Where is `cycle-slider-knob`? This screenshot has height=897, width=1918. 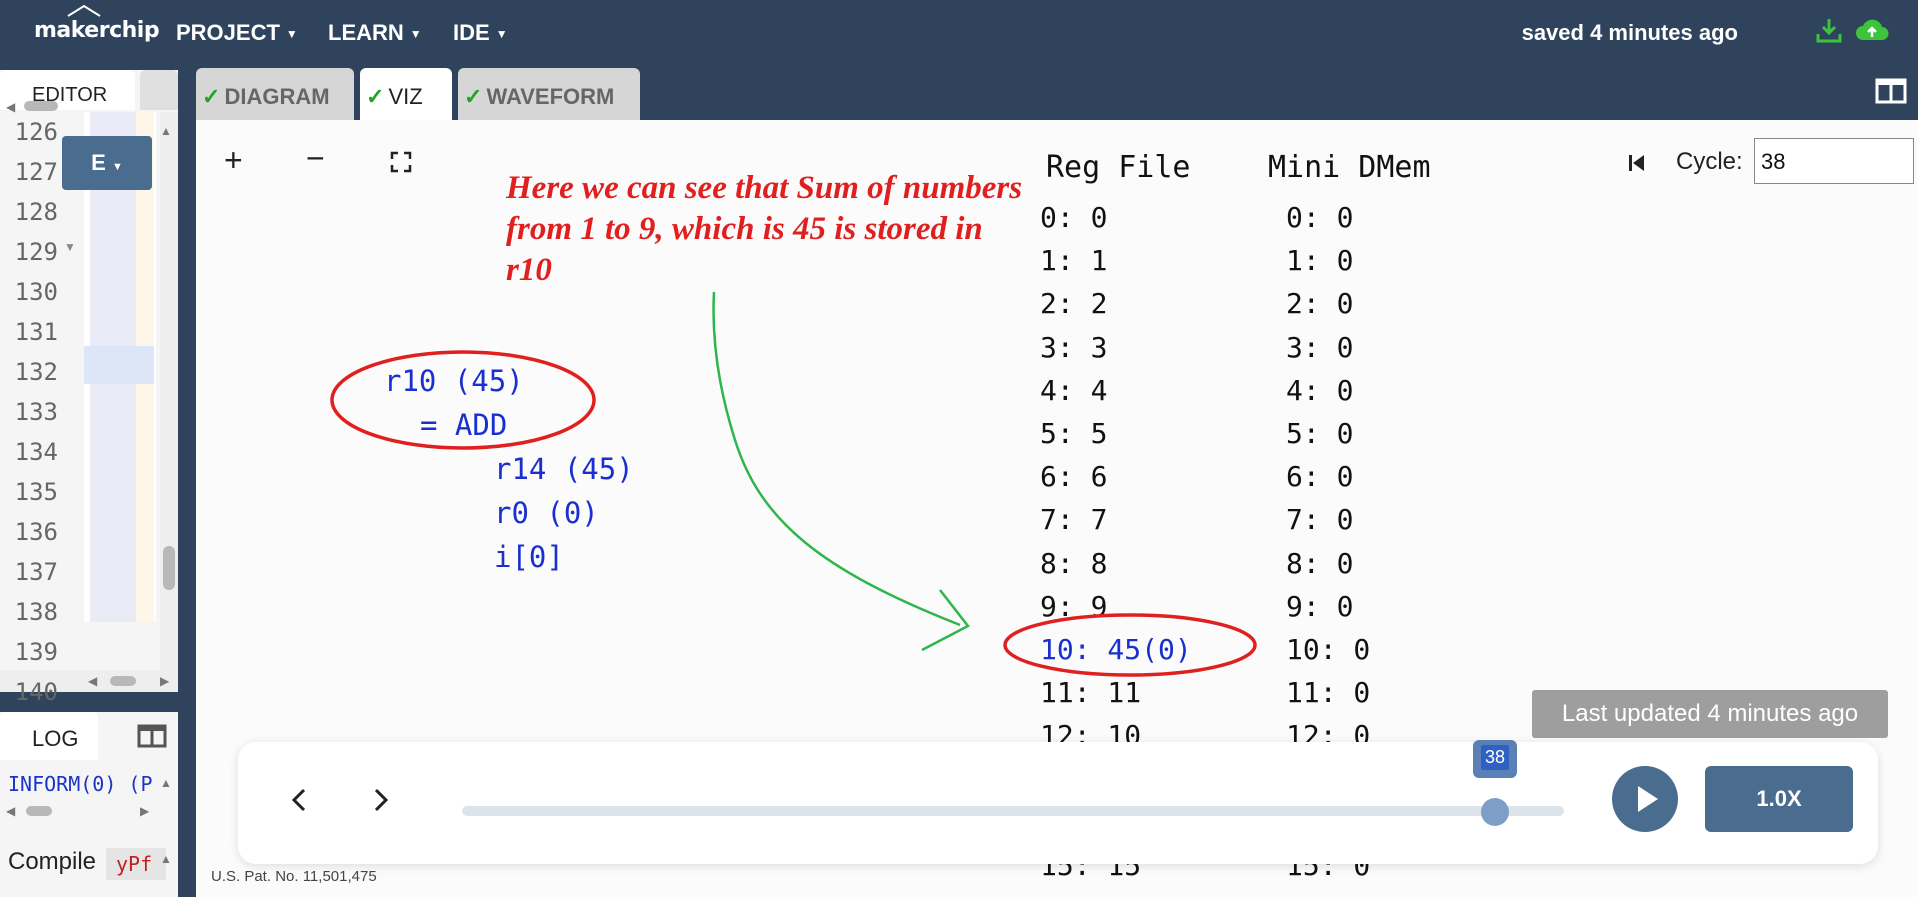
cycle-slider-knob is located at coordinates (1495, 812).